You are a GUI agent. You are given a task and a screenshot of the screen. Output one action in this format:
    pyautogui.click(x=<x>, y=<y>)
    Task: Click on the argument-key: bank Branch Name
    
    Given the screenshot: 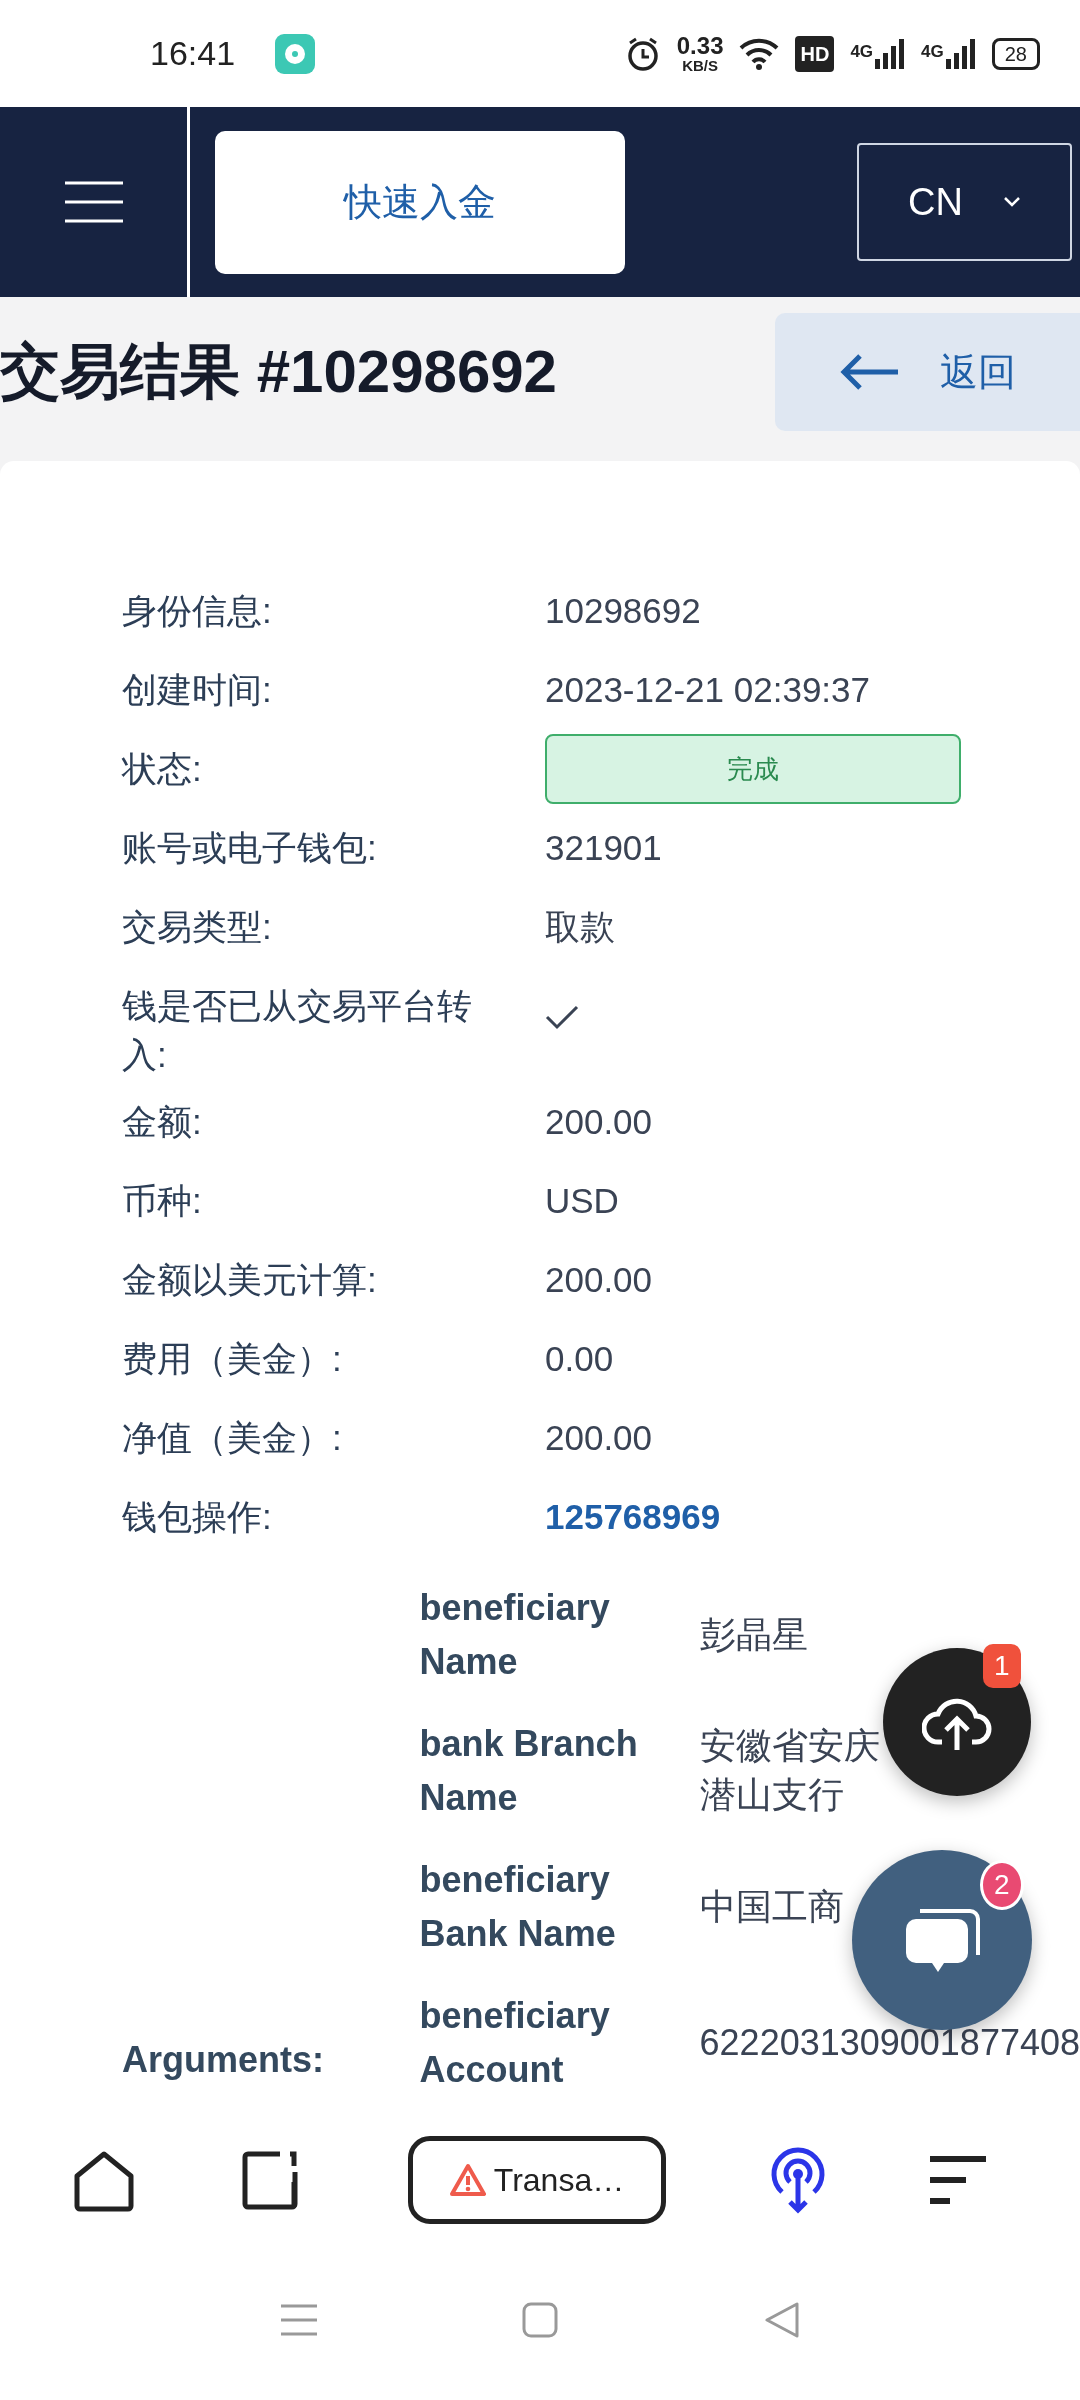 What is the action you would take?
    pyautogui.click(x=559, y=1771)
    